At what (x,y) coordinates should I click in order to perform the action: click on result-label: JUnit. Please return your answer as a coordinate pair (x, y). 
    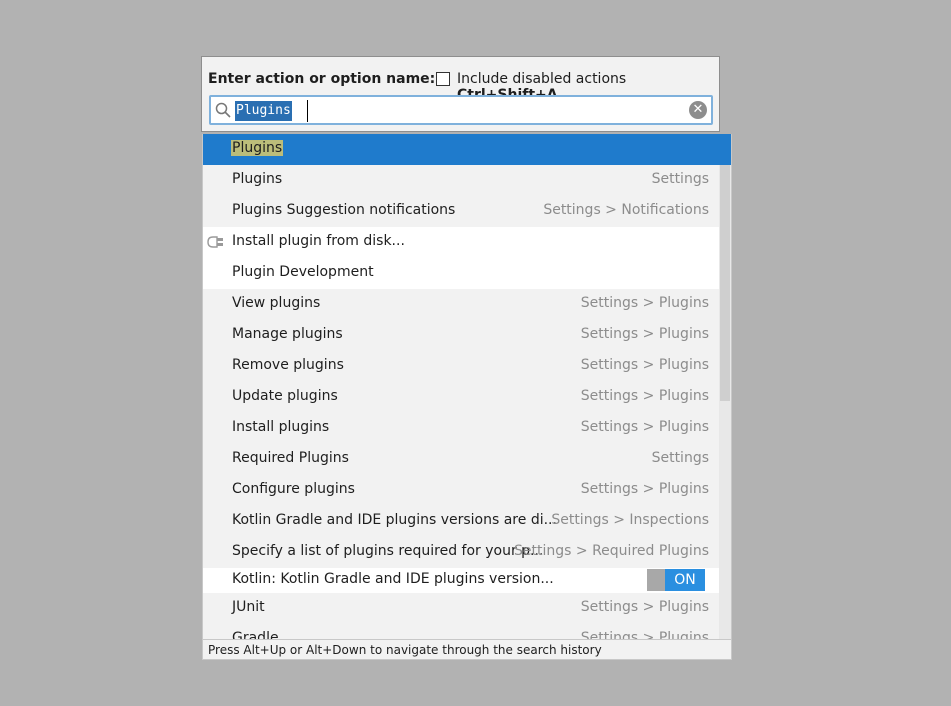
    Looking at the image, I should click on (248, 607).